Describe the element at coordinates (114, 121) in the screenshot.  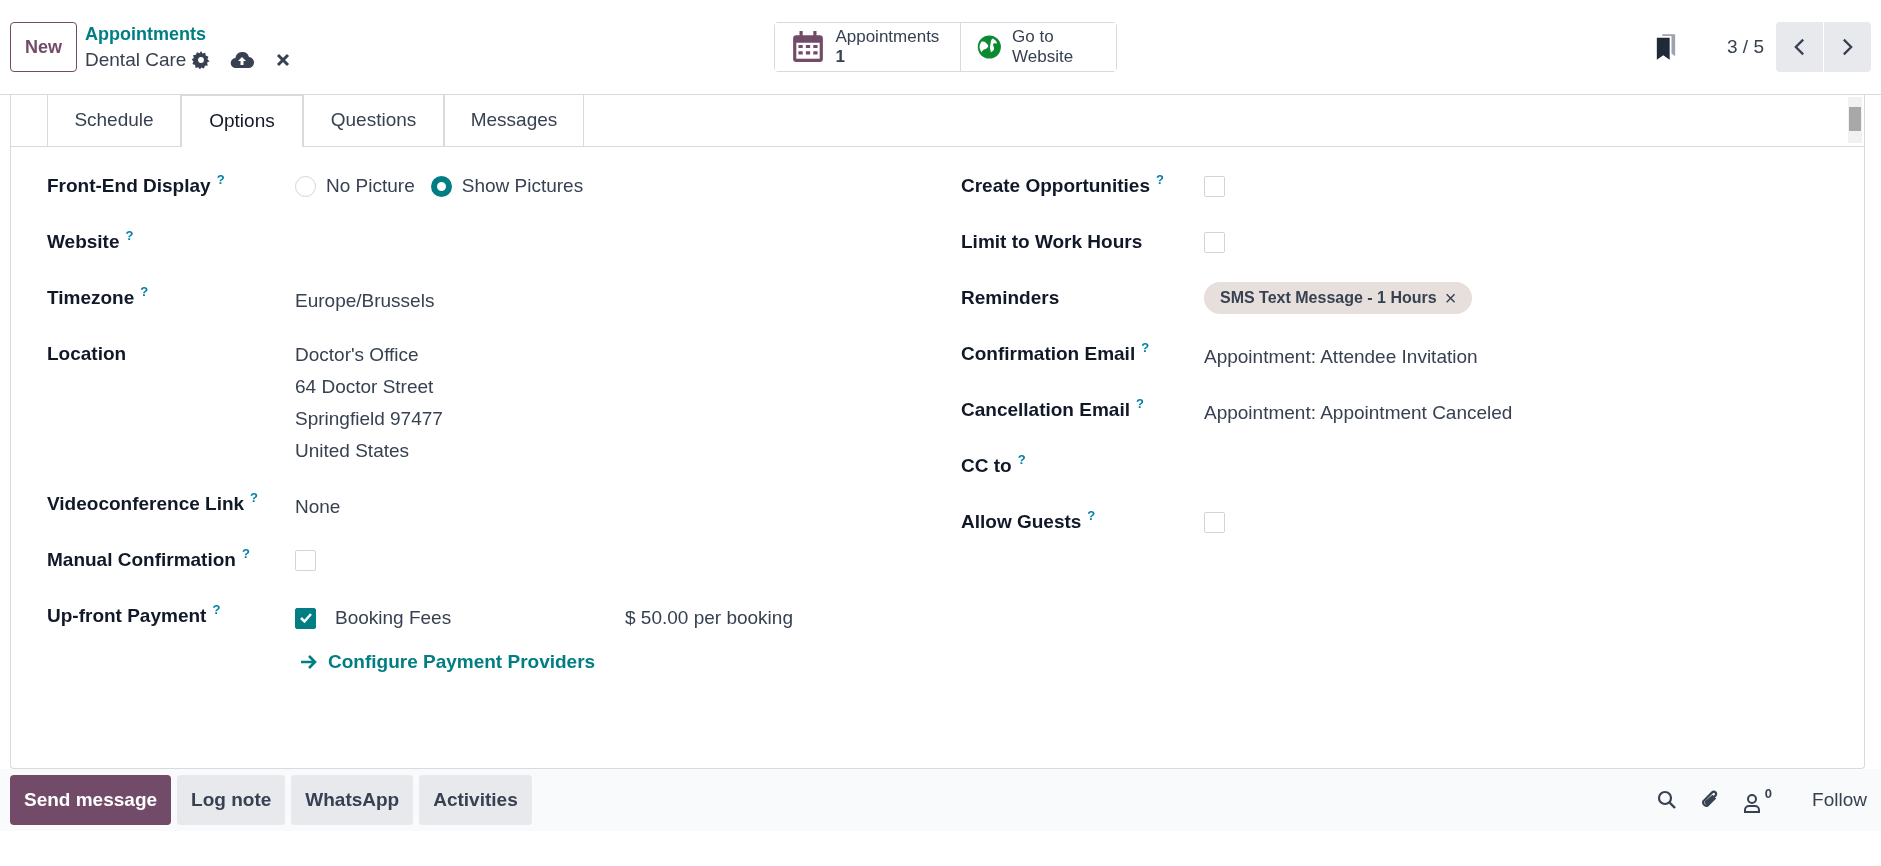
I see `tab: Schedule` at that location.